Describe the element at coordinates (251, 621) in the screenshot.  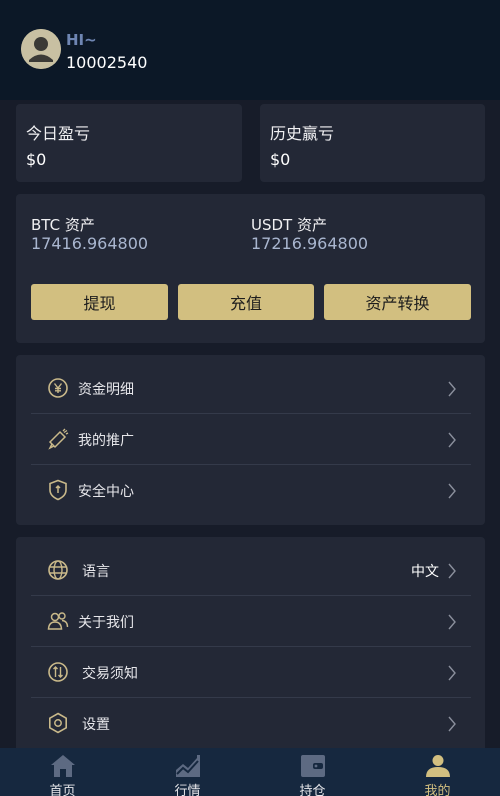
I see `menu-item-about-us: 关于我们` at that location.